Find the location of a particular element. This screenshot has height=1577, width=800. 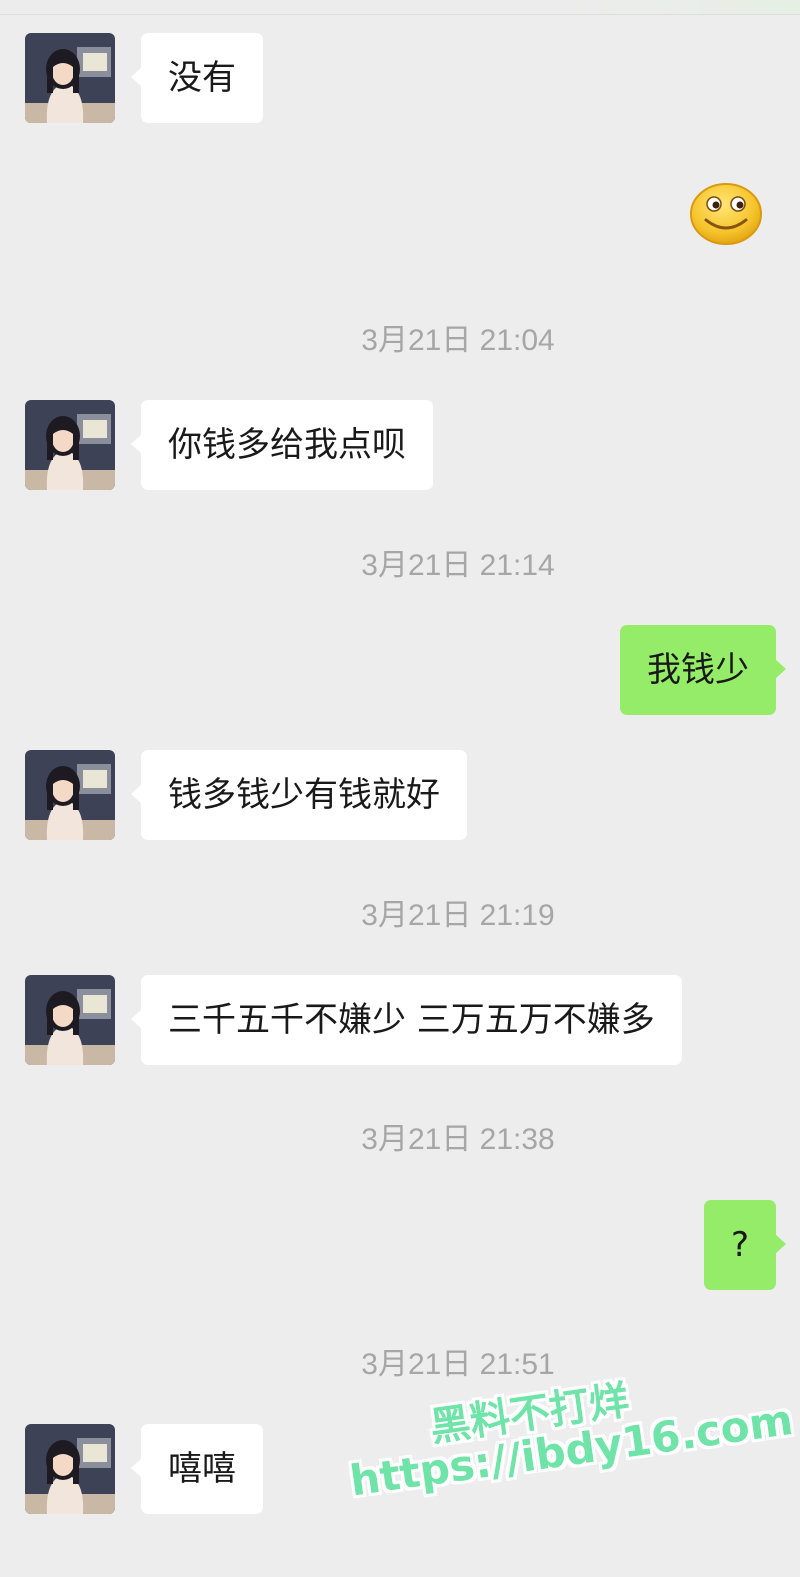

message-timestamp: 3月21日 21:38 is located at coordinates (458, 1139).